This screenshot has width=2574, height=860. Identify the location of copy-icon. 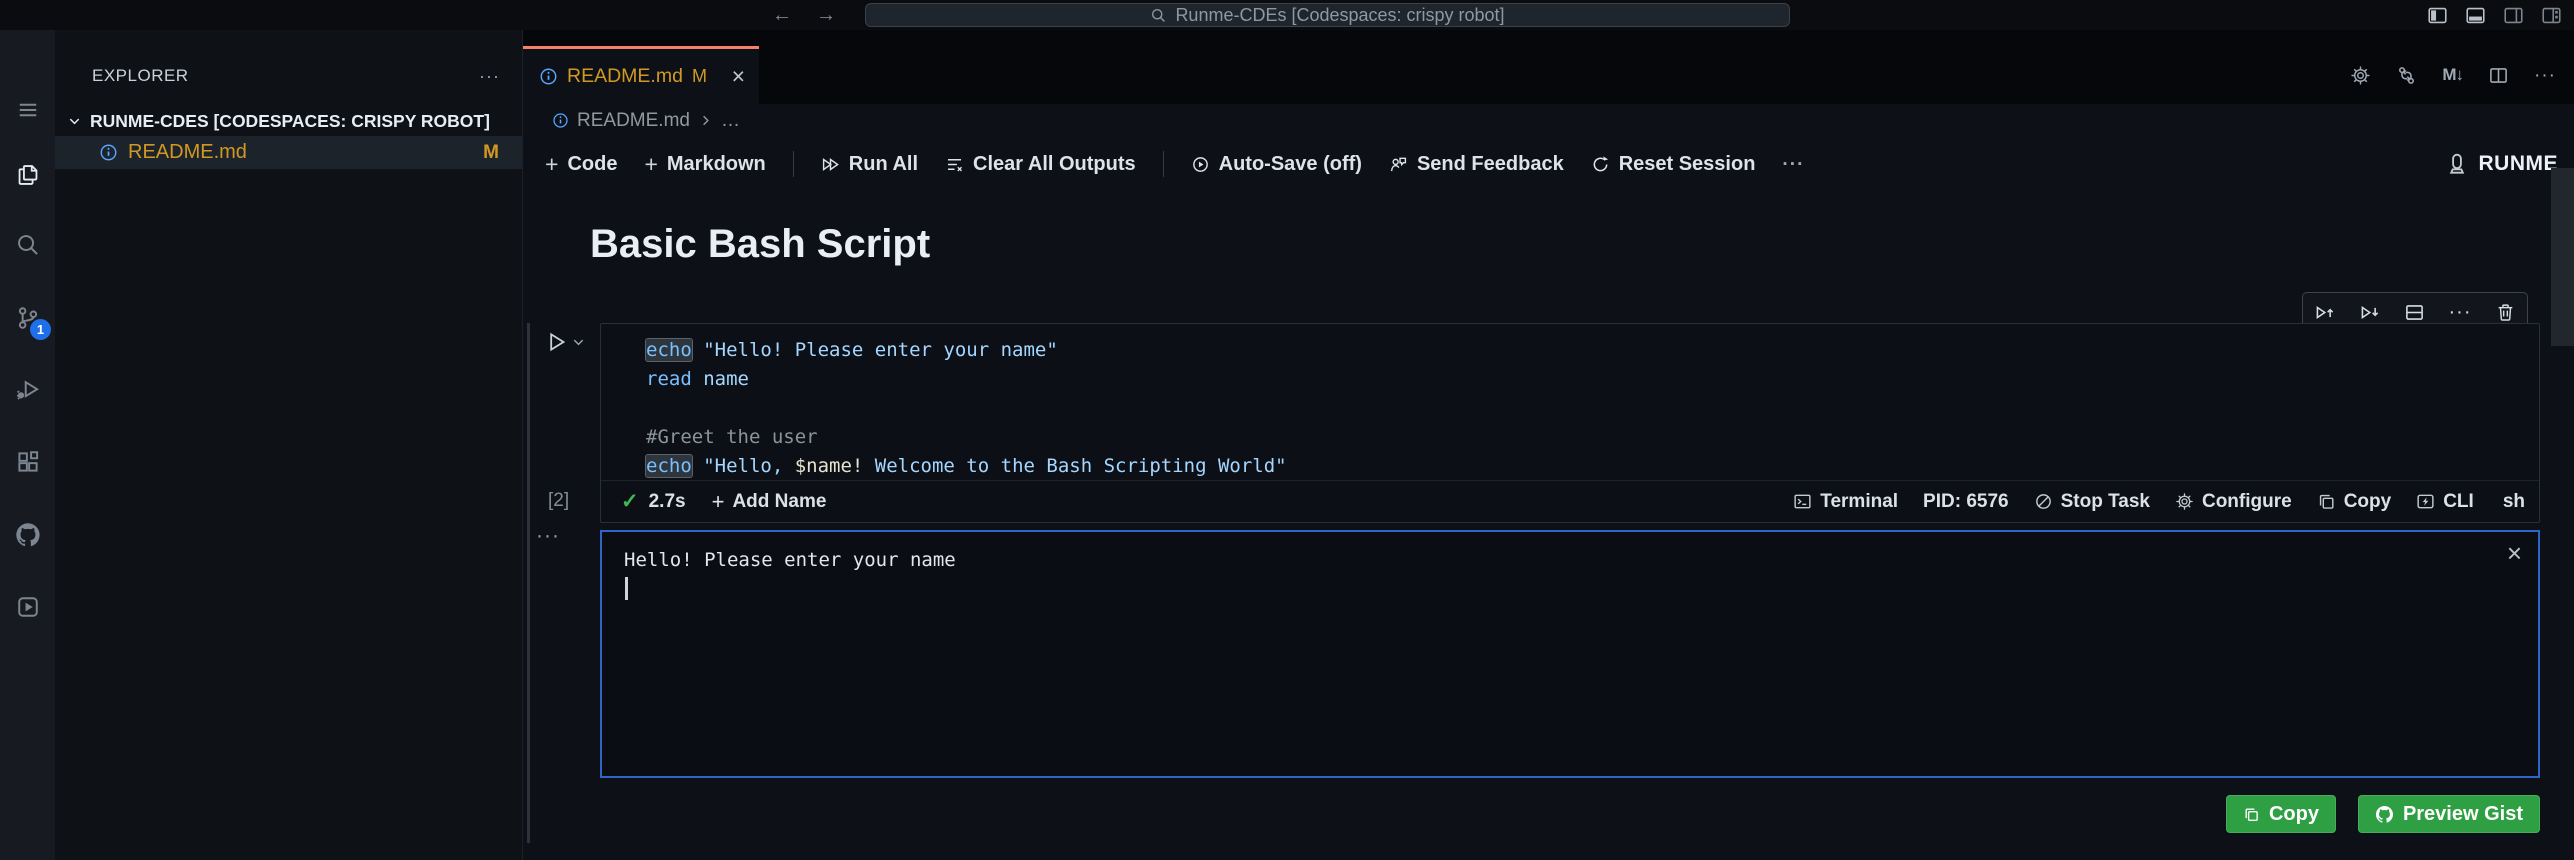
(2251, 814).